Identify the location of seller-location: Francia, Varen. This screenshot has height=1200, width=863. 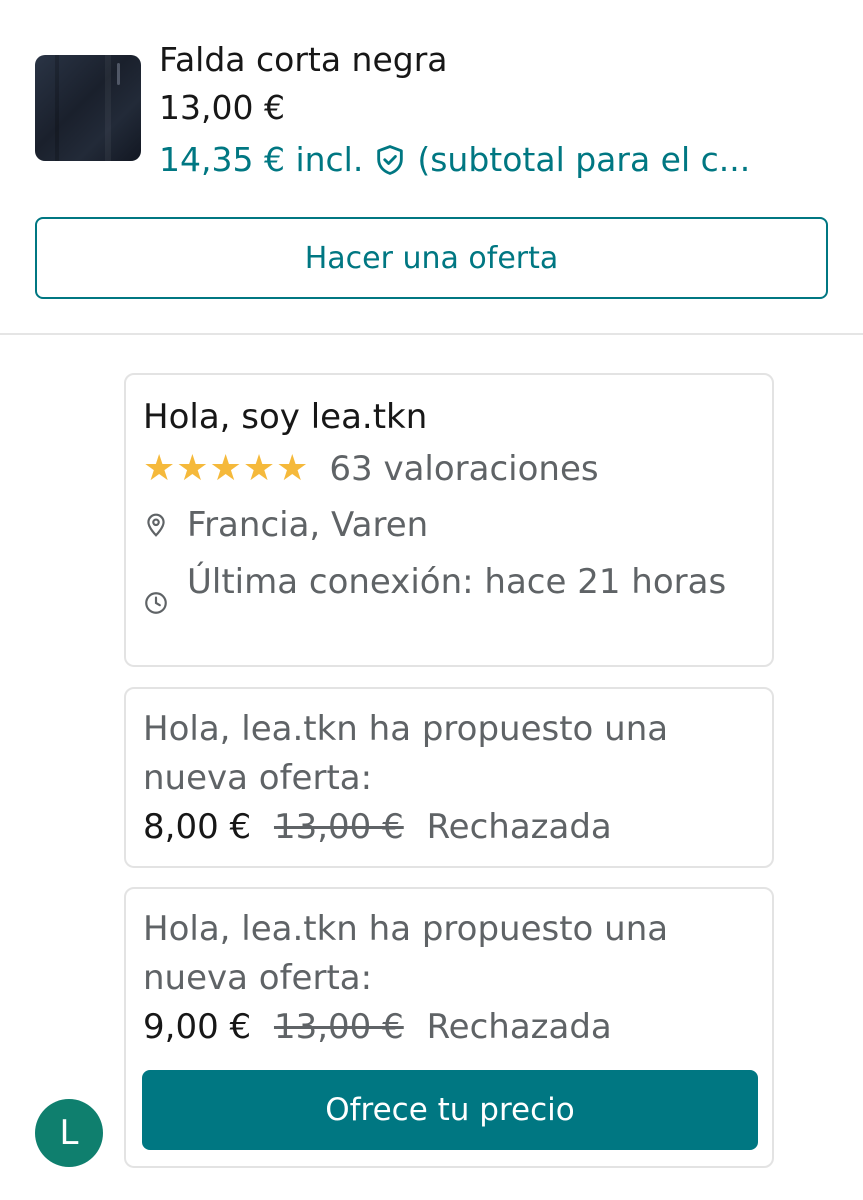
(285, 525).